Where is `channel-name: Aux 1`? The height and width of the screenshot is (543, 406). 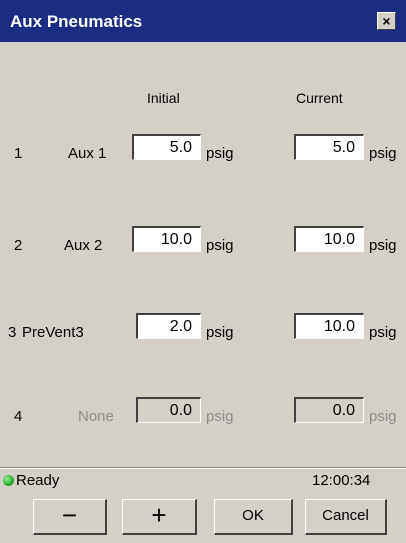
channel-name: Aux 1 is located at coordinates (87, 153).